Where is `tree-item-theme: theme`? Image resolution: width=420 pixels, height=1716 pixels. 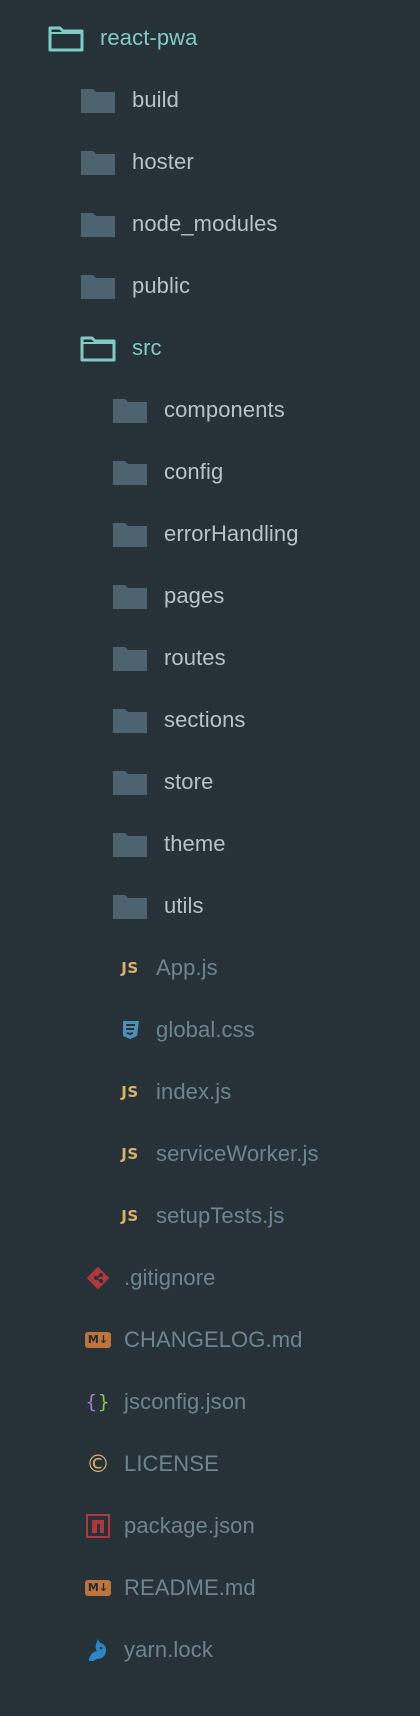
tree-item-theme: theme is located at coordinates (210, 844).